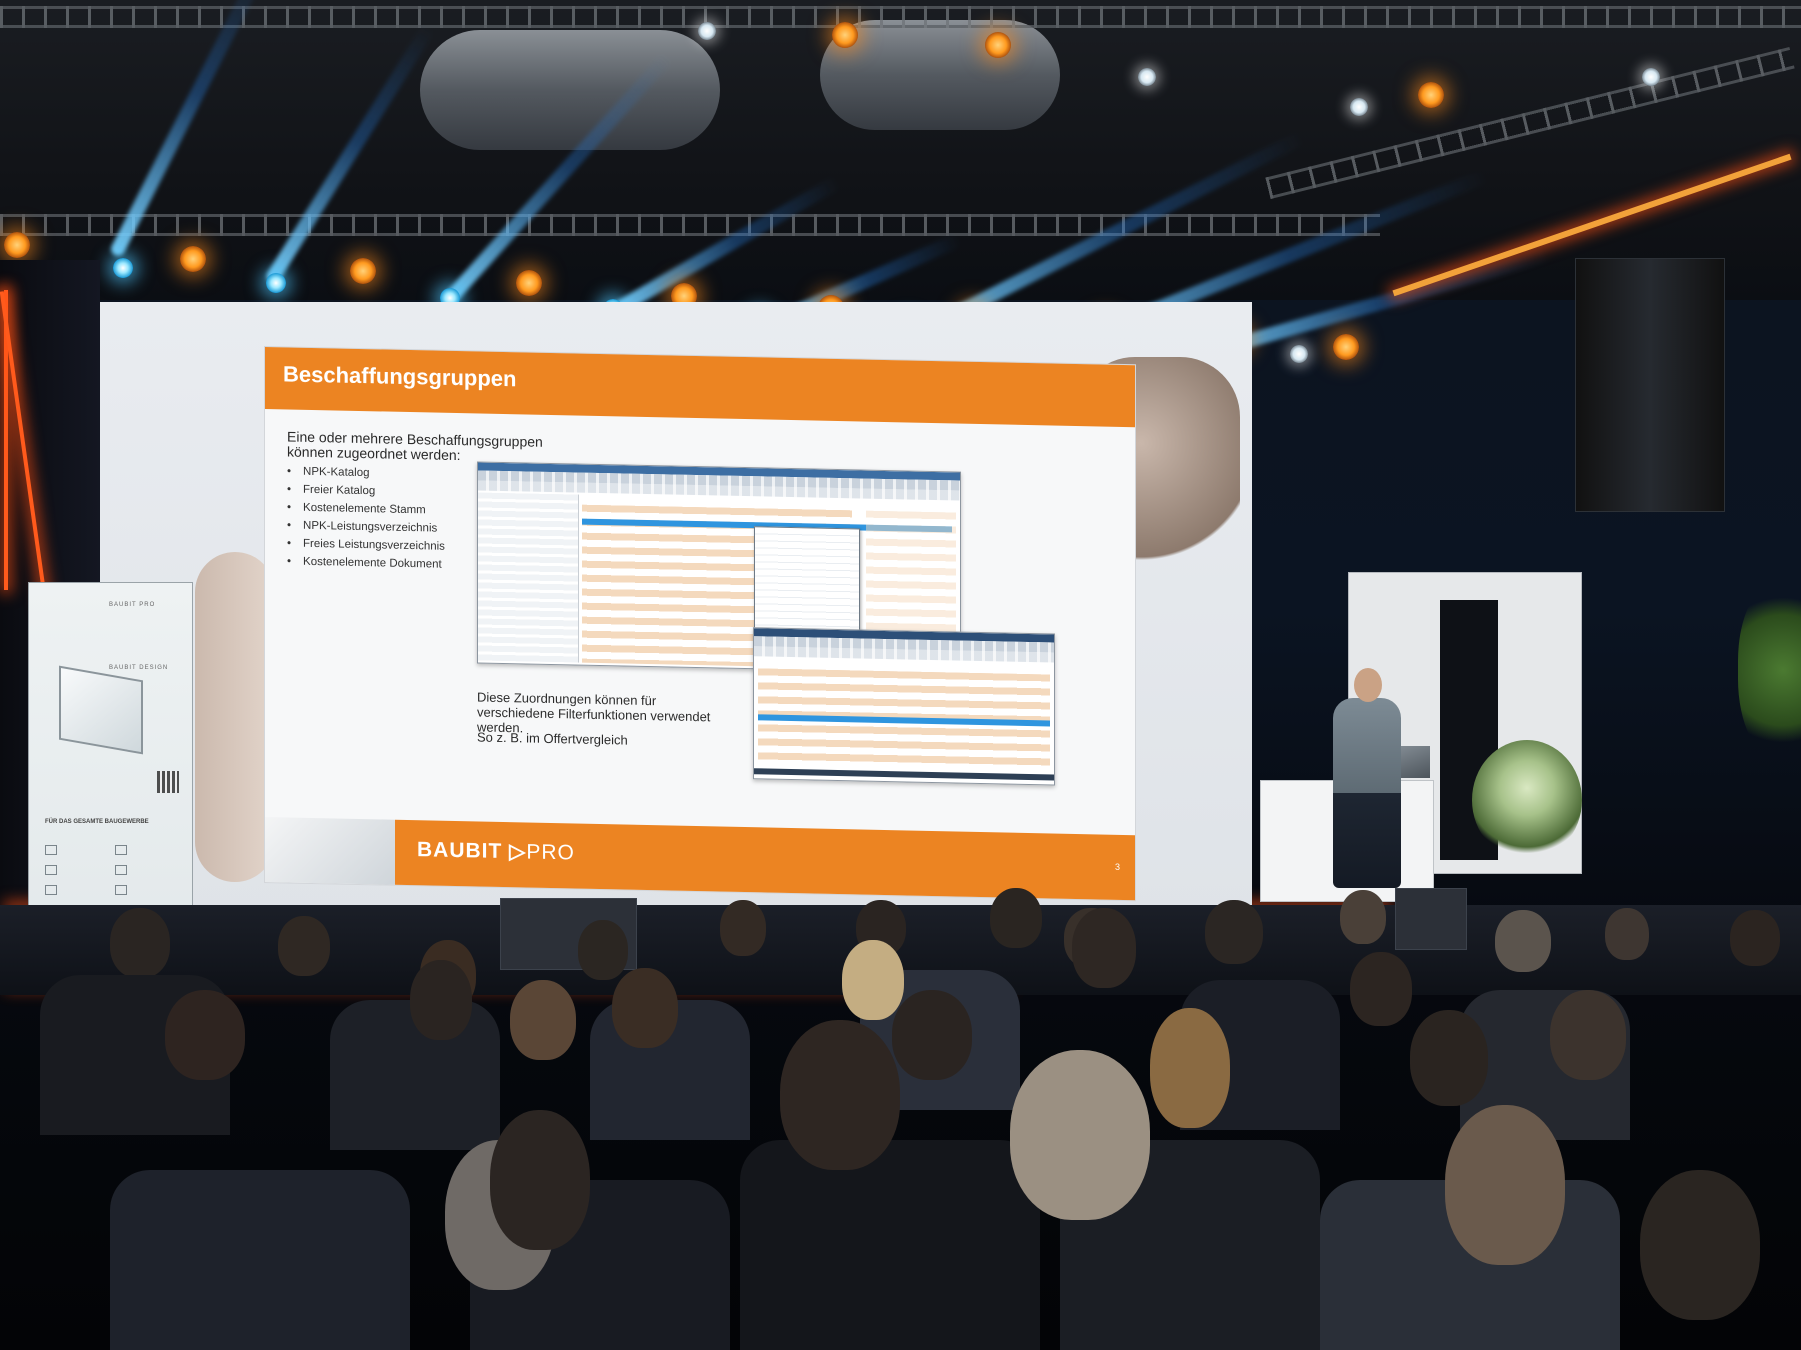  Describe the element at coordinates (1367, 793) in the screenshot. I see `presenter` at that location.